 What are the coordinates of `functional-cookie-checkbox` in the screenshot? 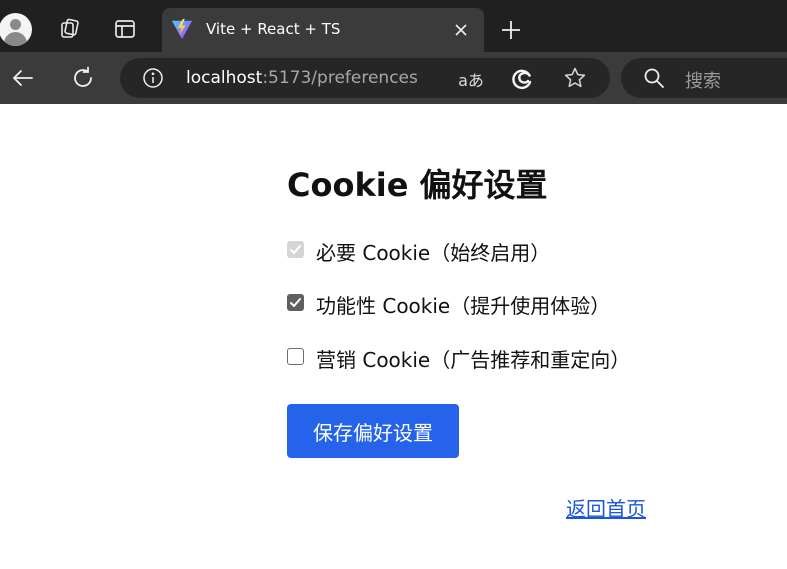 It's located at (295, 302).